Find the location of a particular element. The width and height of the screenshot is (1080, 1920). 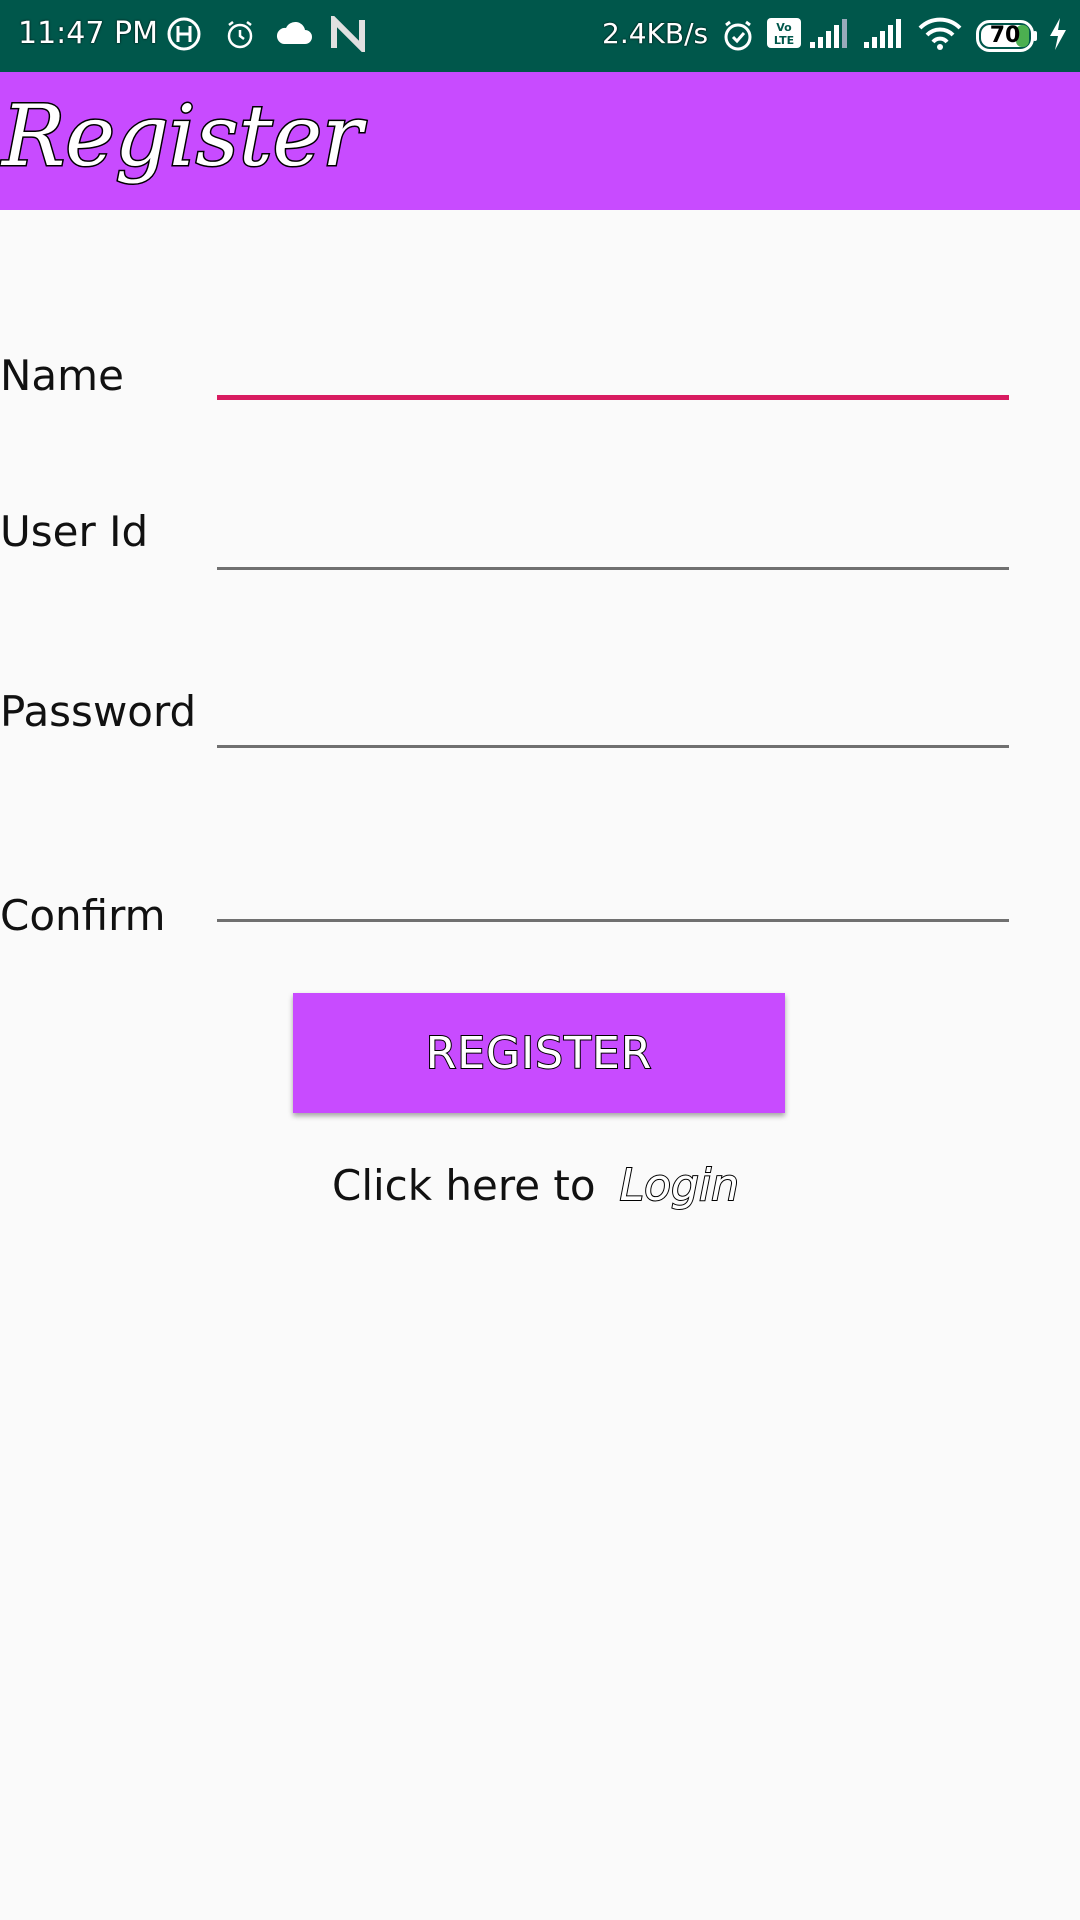

battery-icon: 70 is located at coordinates (1007, 36).